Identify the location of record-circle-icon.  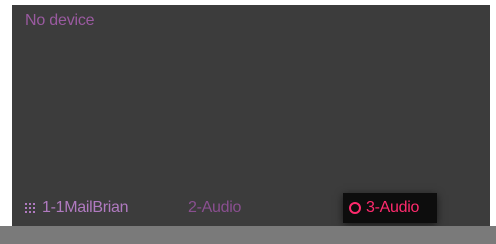
(355, 208).